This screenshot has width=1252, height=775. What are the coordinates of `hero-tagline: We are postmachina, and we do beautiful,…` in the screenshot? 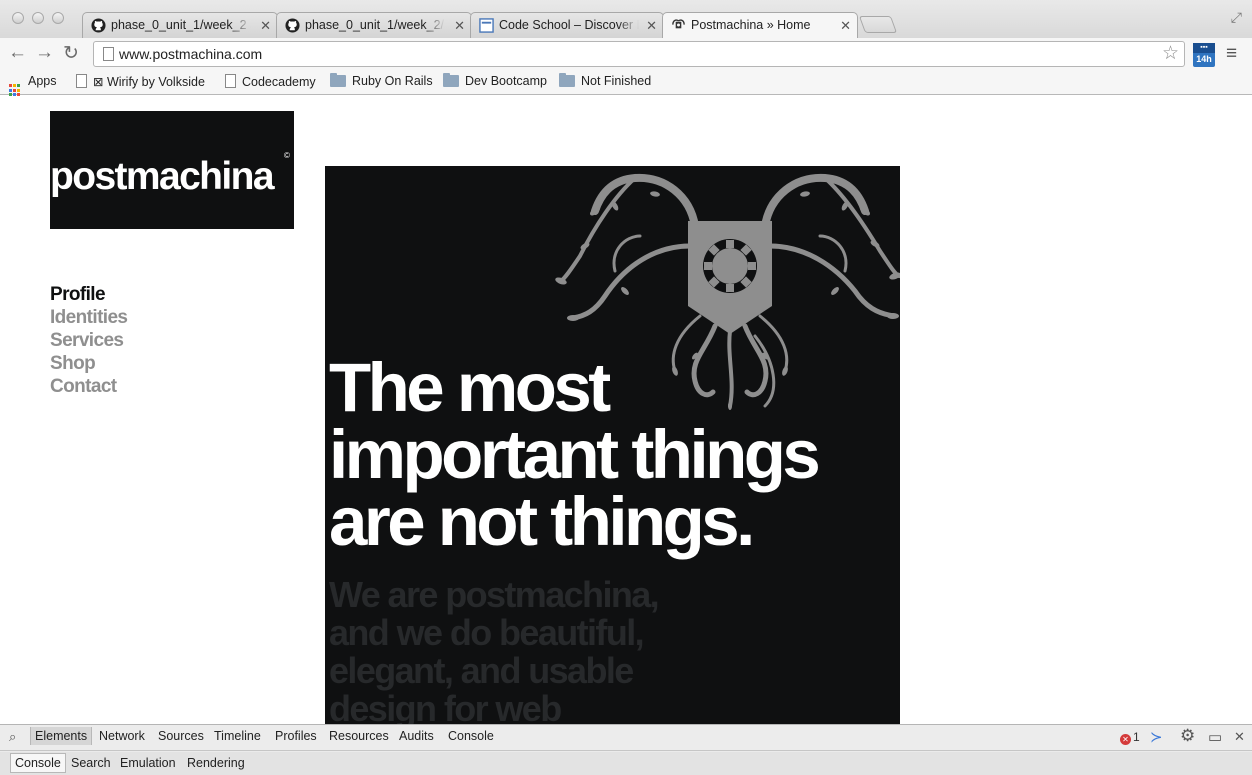 It's located at (494, 649).